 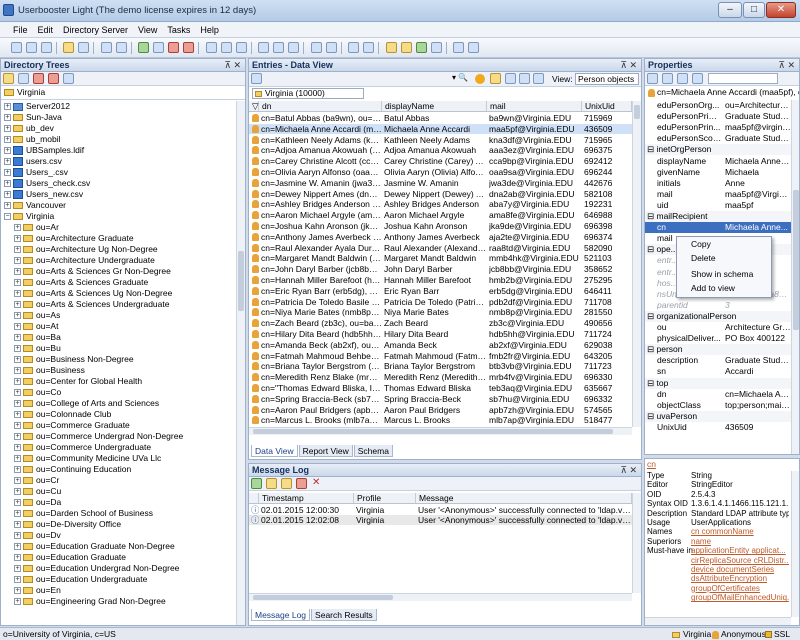 I want to click on property-row: uid maa5pf, so click(x=718, y=205).